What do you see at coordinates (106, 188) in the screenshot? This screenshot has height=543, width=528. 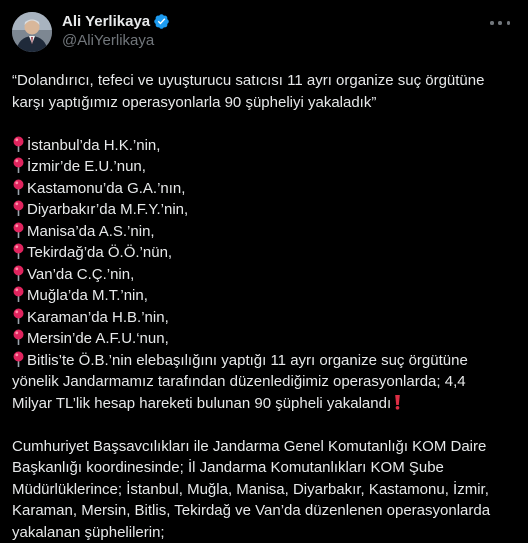 I see `list-item-text: Kastamonu’da G.A.’nın,` at bounding box center [106, 188].